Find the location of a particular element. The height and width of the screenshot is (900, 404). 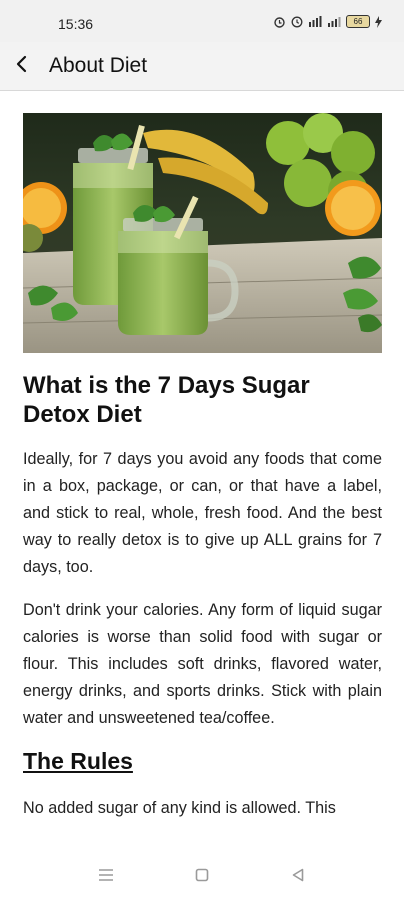

article-title: What is the 7 Days Sugar Detox Diet is located at coordinates (166, 400).